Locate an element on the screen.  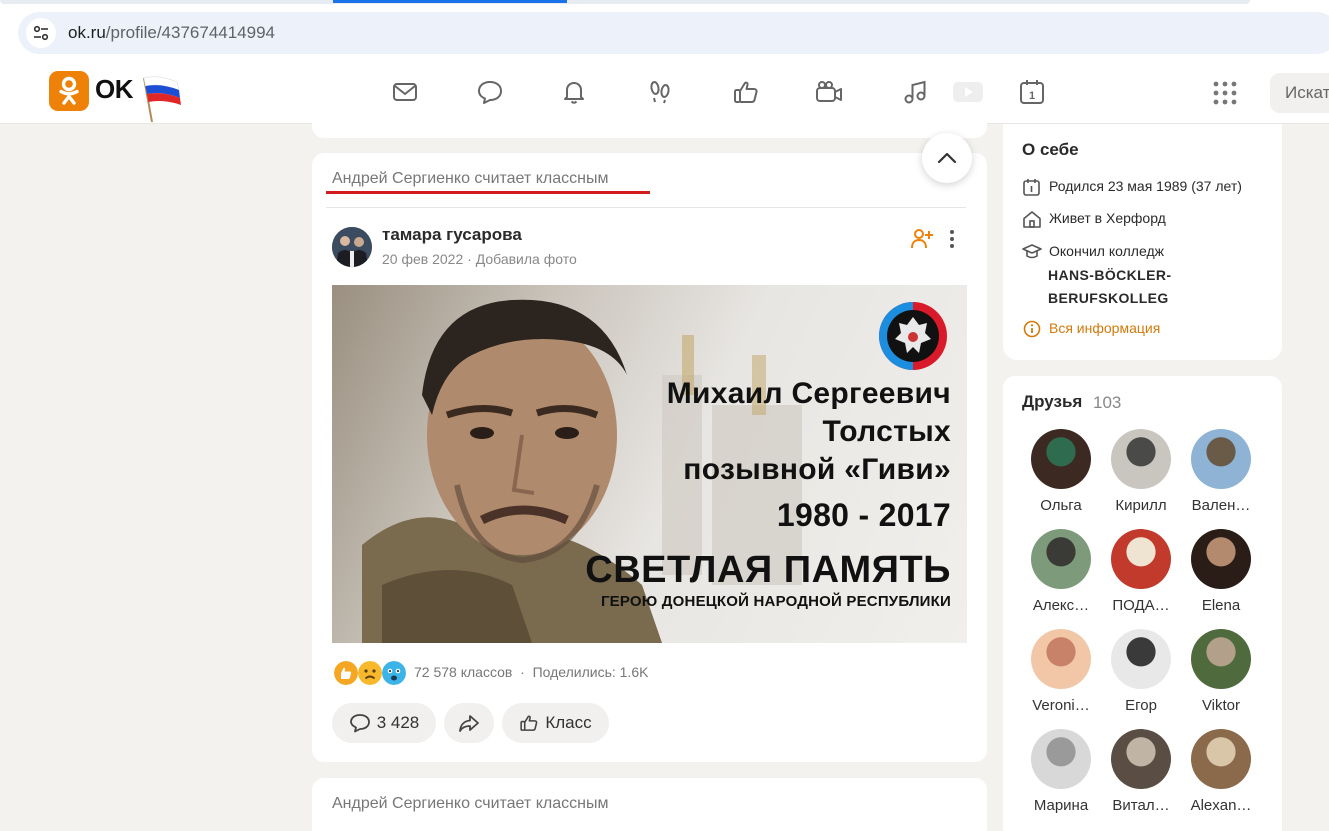
friend-item: Viktor is located at coordinates (1221, 677).